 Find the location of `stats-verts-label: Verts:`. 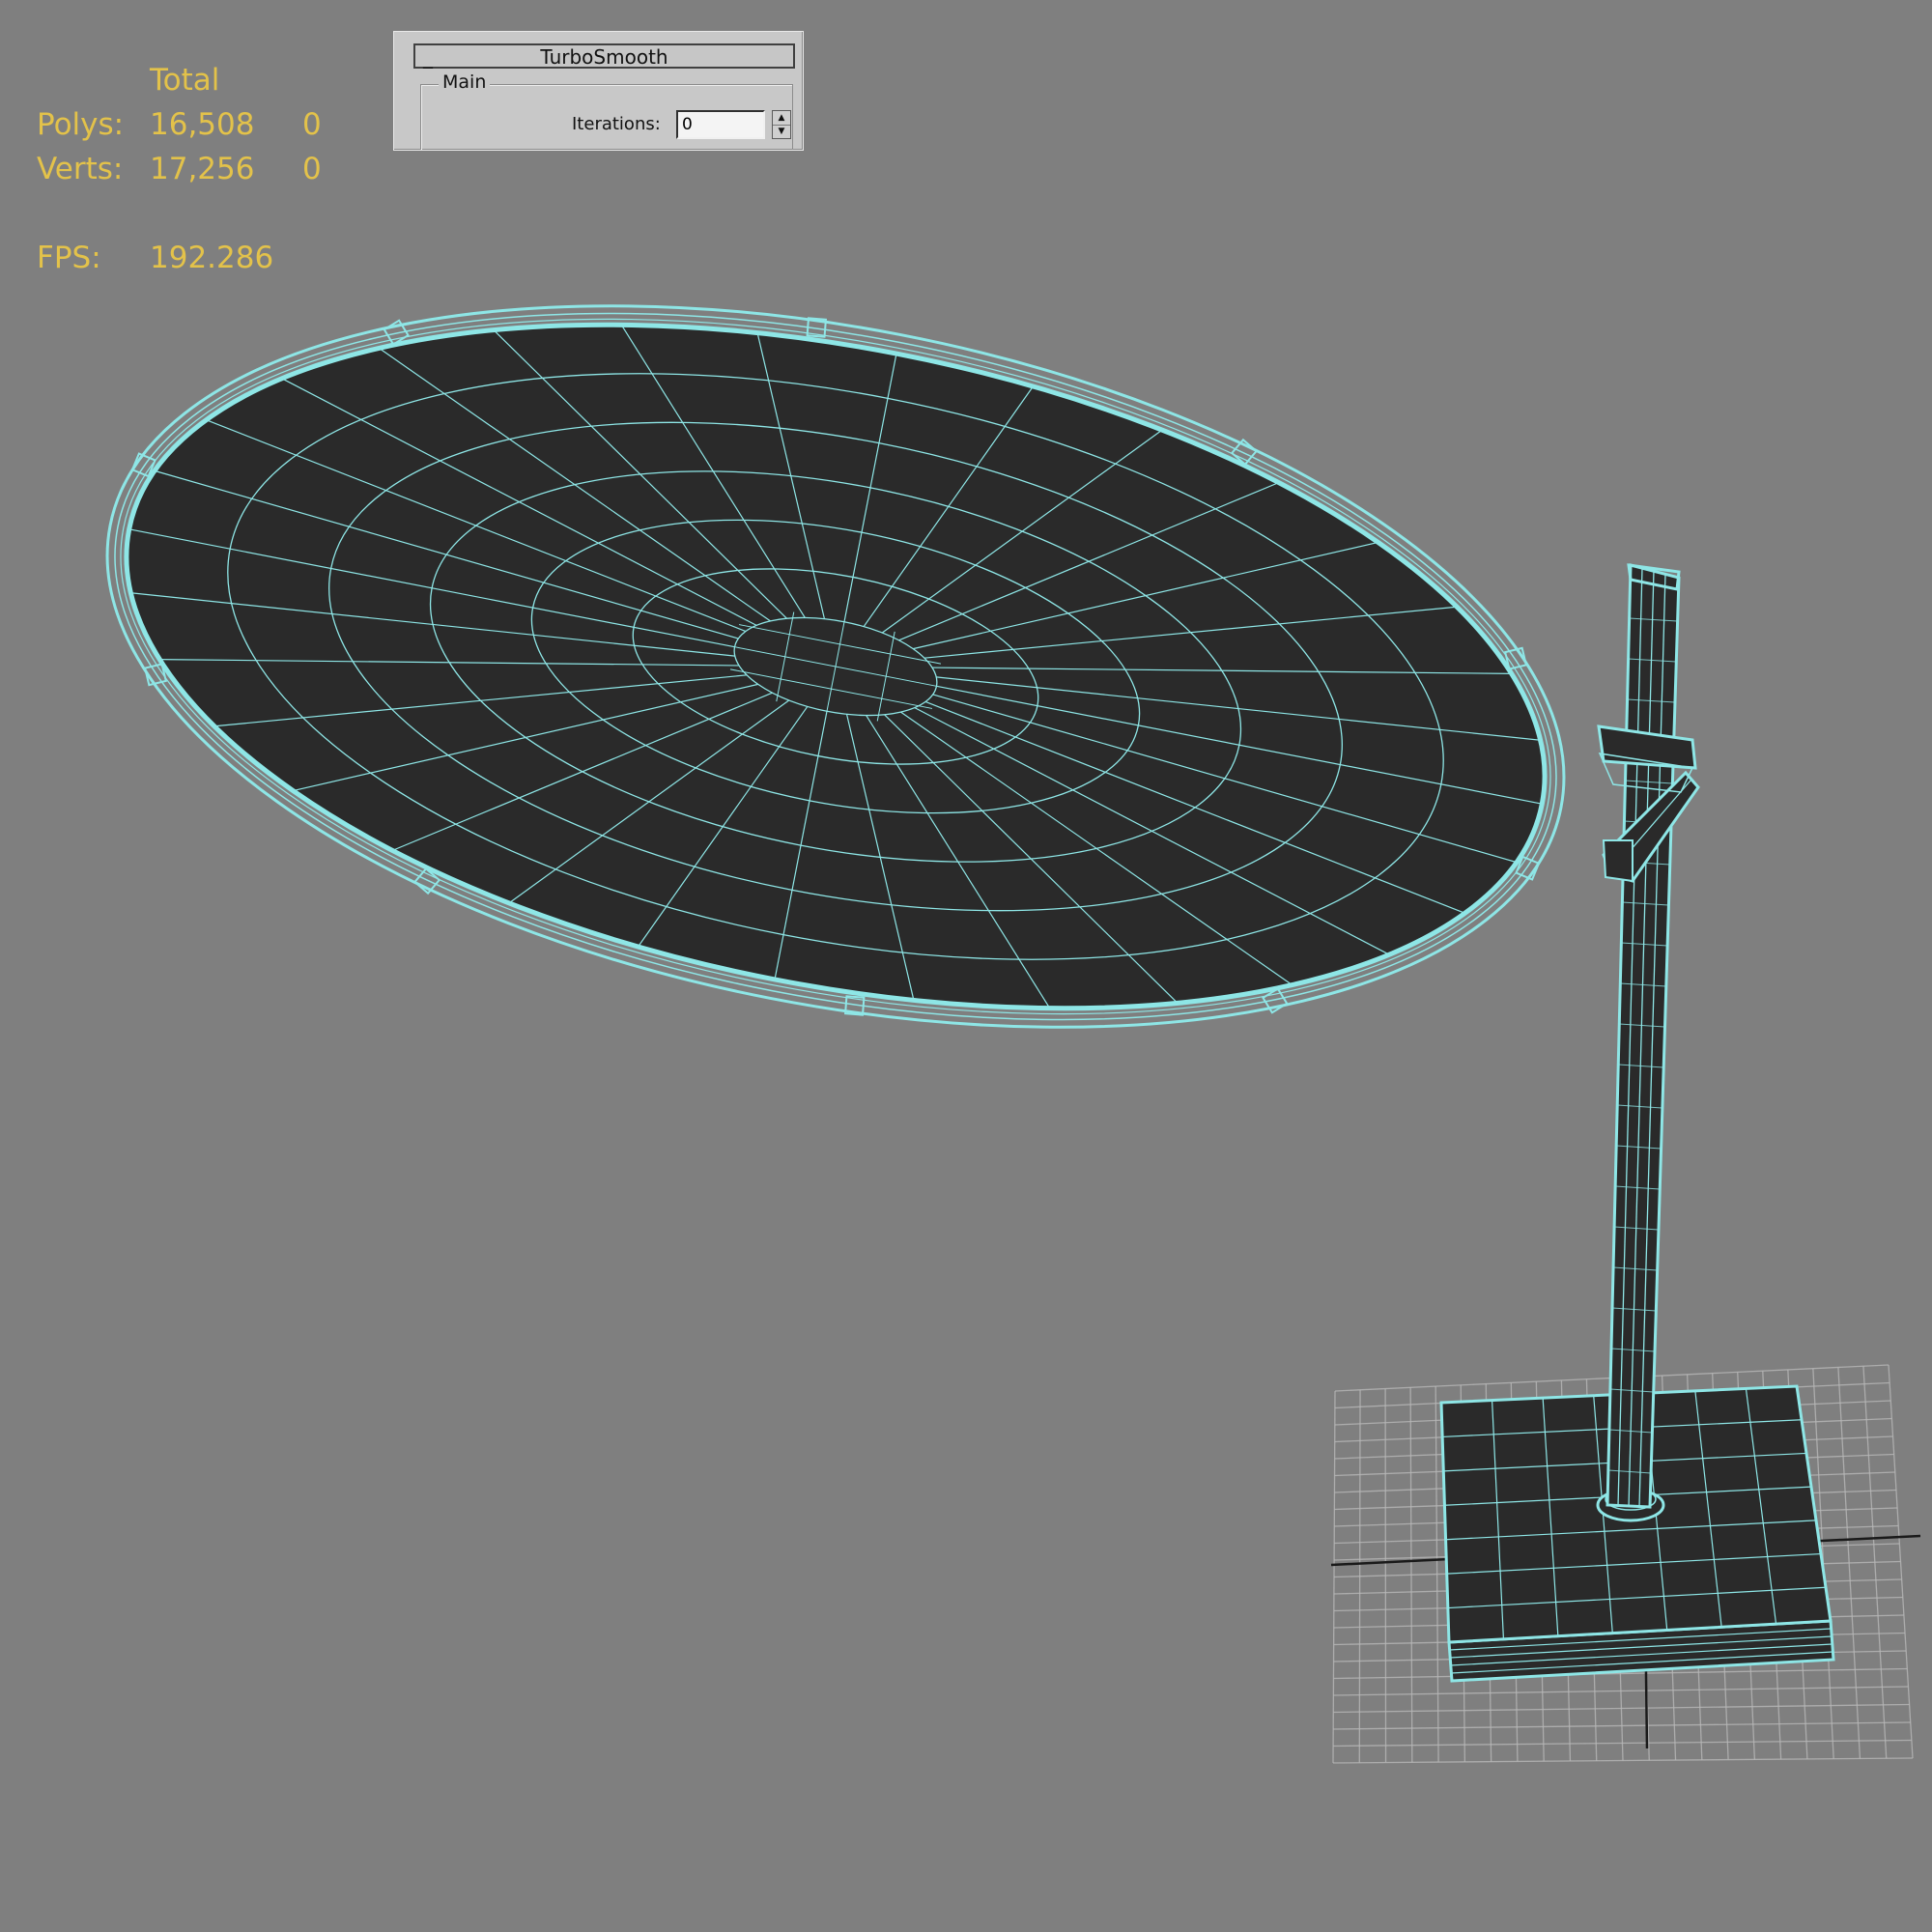

stats-verts-label: Verts: is located at coordinates (80, 169).